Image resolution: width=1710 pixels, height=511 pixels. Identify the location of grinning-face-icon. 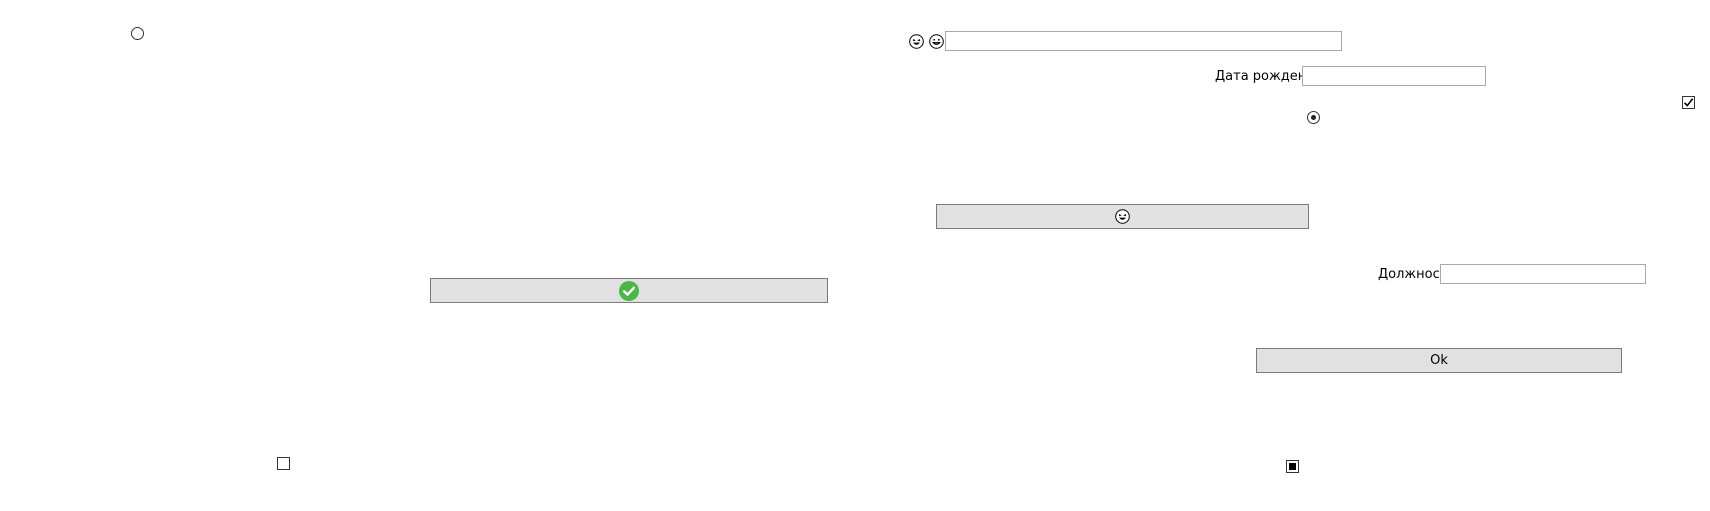
(936, 41).